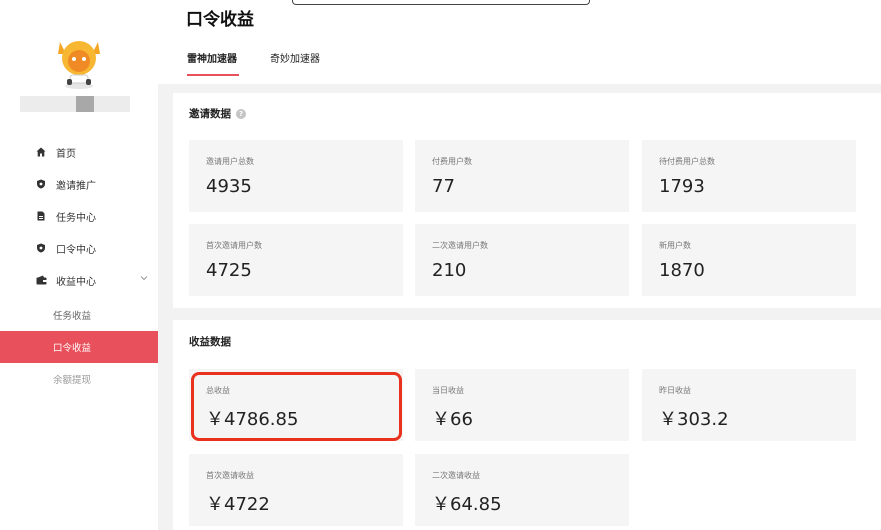  Describe the element at coordinates (449, 270) in the screenshot. I see `stat-value: 210` at that location.